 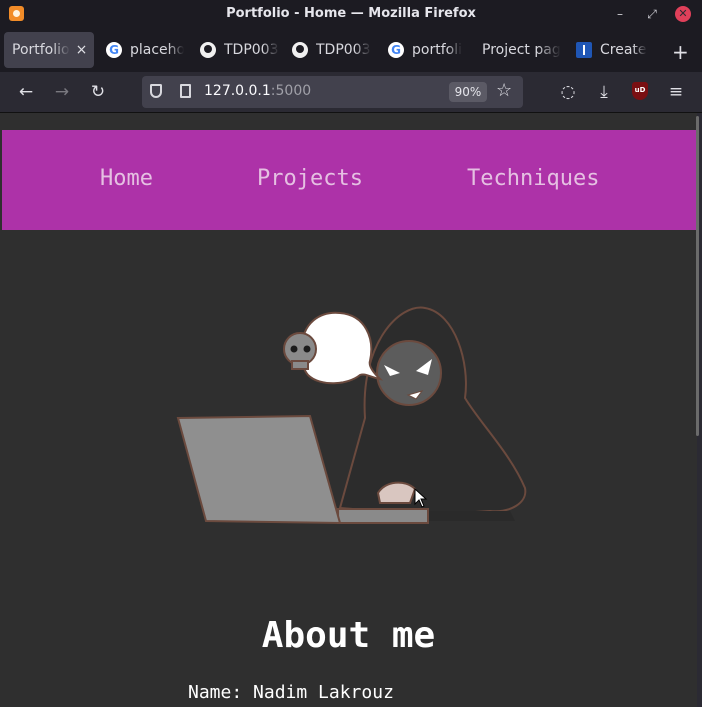 I want to click on site-navigation: Home Projects Techniques, so click(x=349, y=180).